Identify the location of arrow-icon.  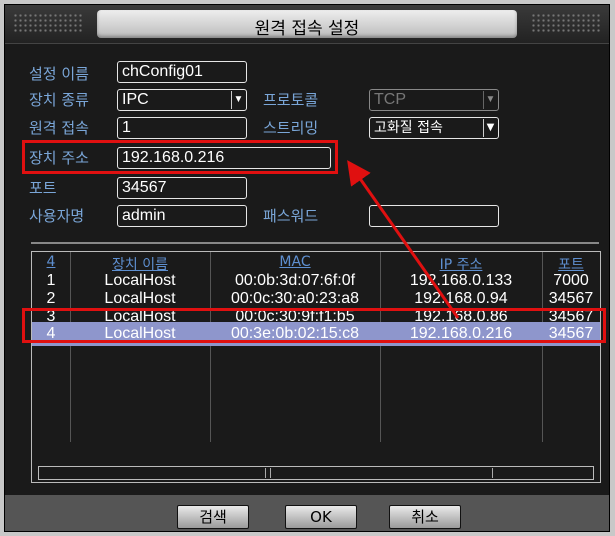
(403, 239).